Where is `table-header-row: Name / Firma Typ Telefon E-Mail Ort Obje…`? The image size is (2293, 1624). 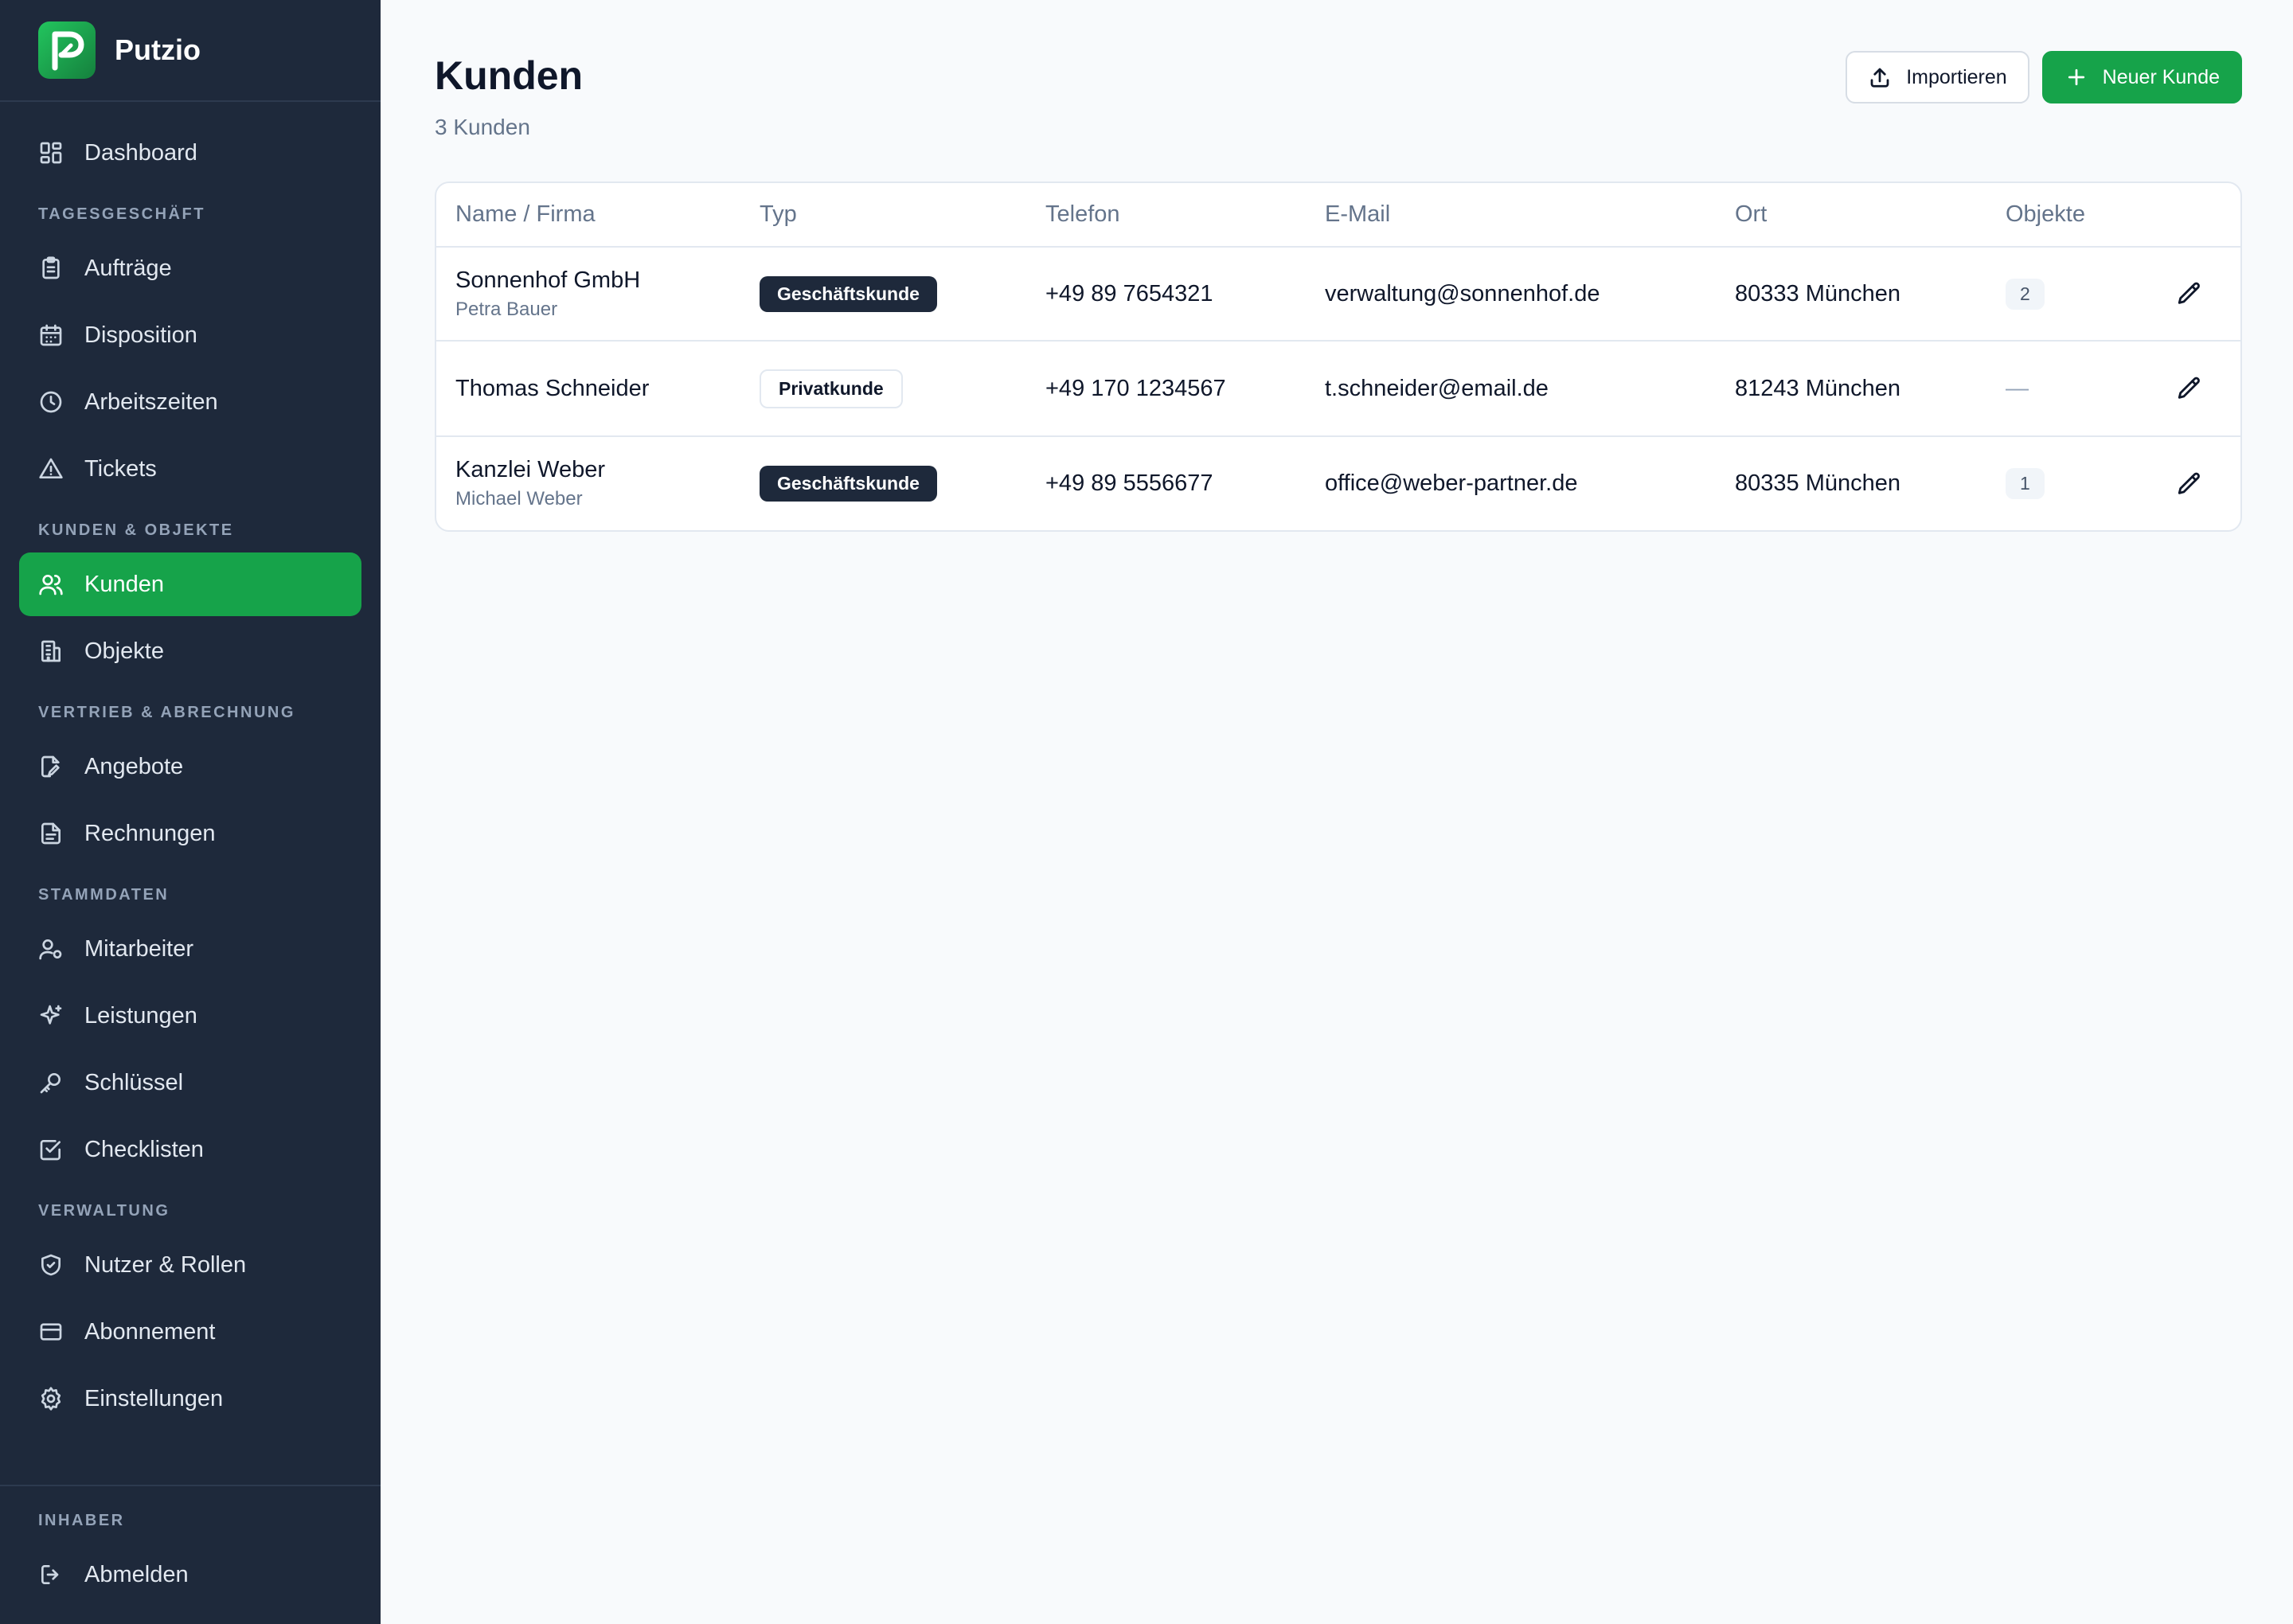 table-header-row: Name / Firma Typ Telefon E-Mail Ort Obje… is located at coordinates (1338, 215).